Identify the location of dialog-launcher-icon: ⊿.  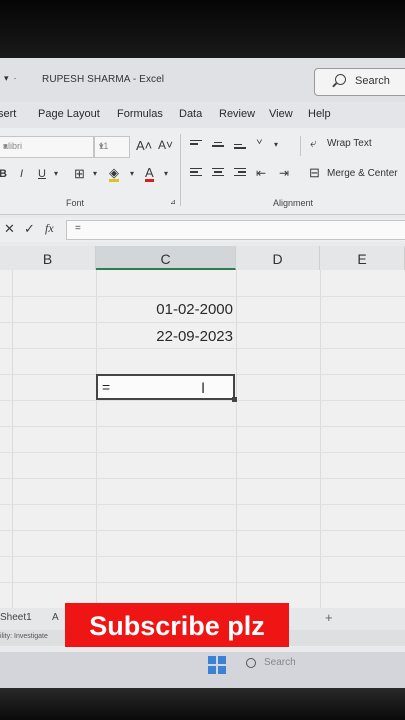
(173, 202).